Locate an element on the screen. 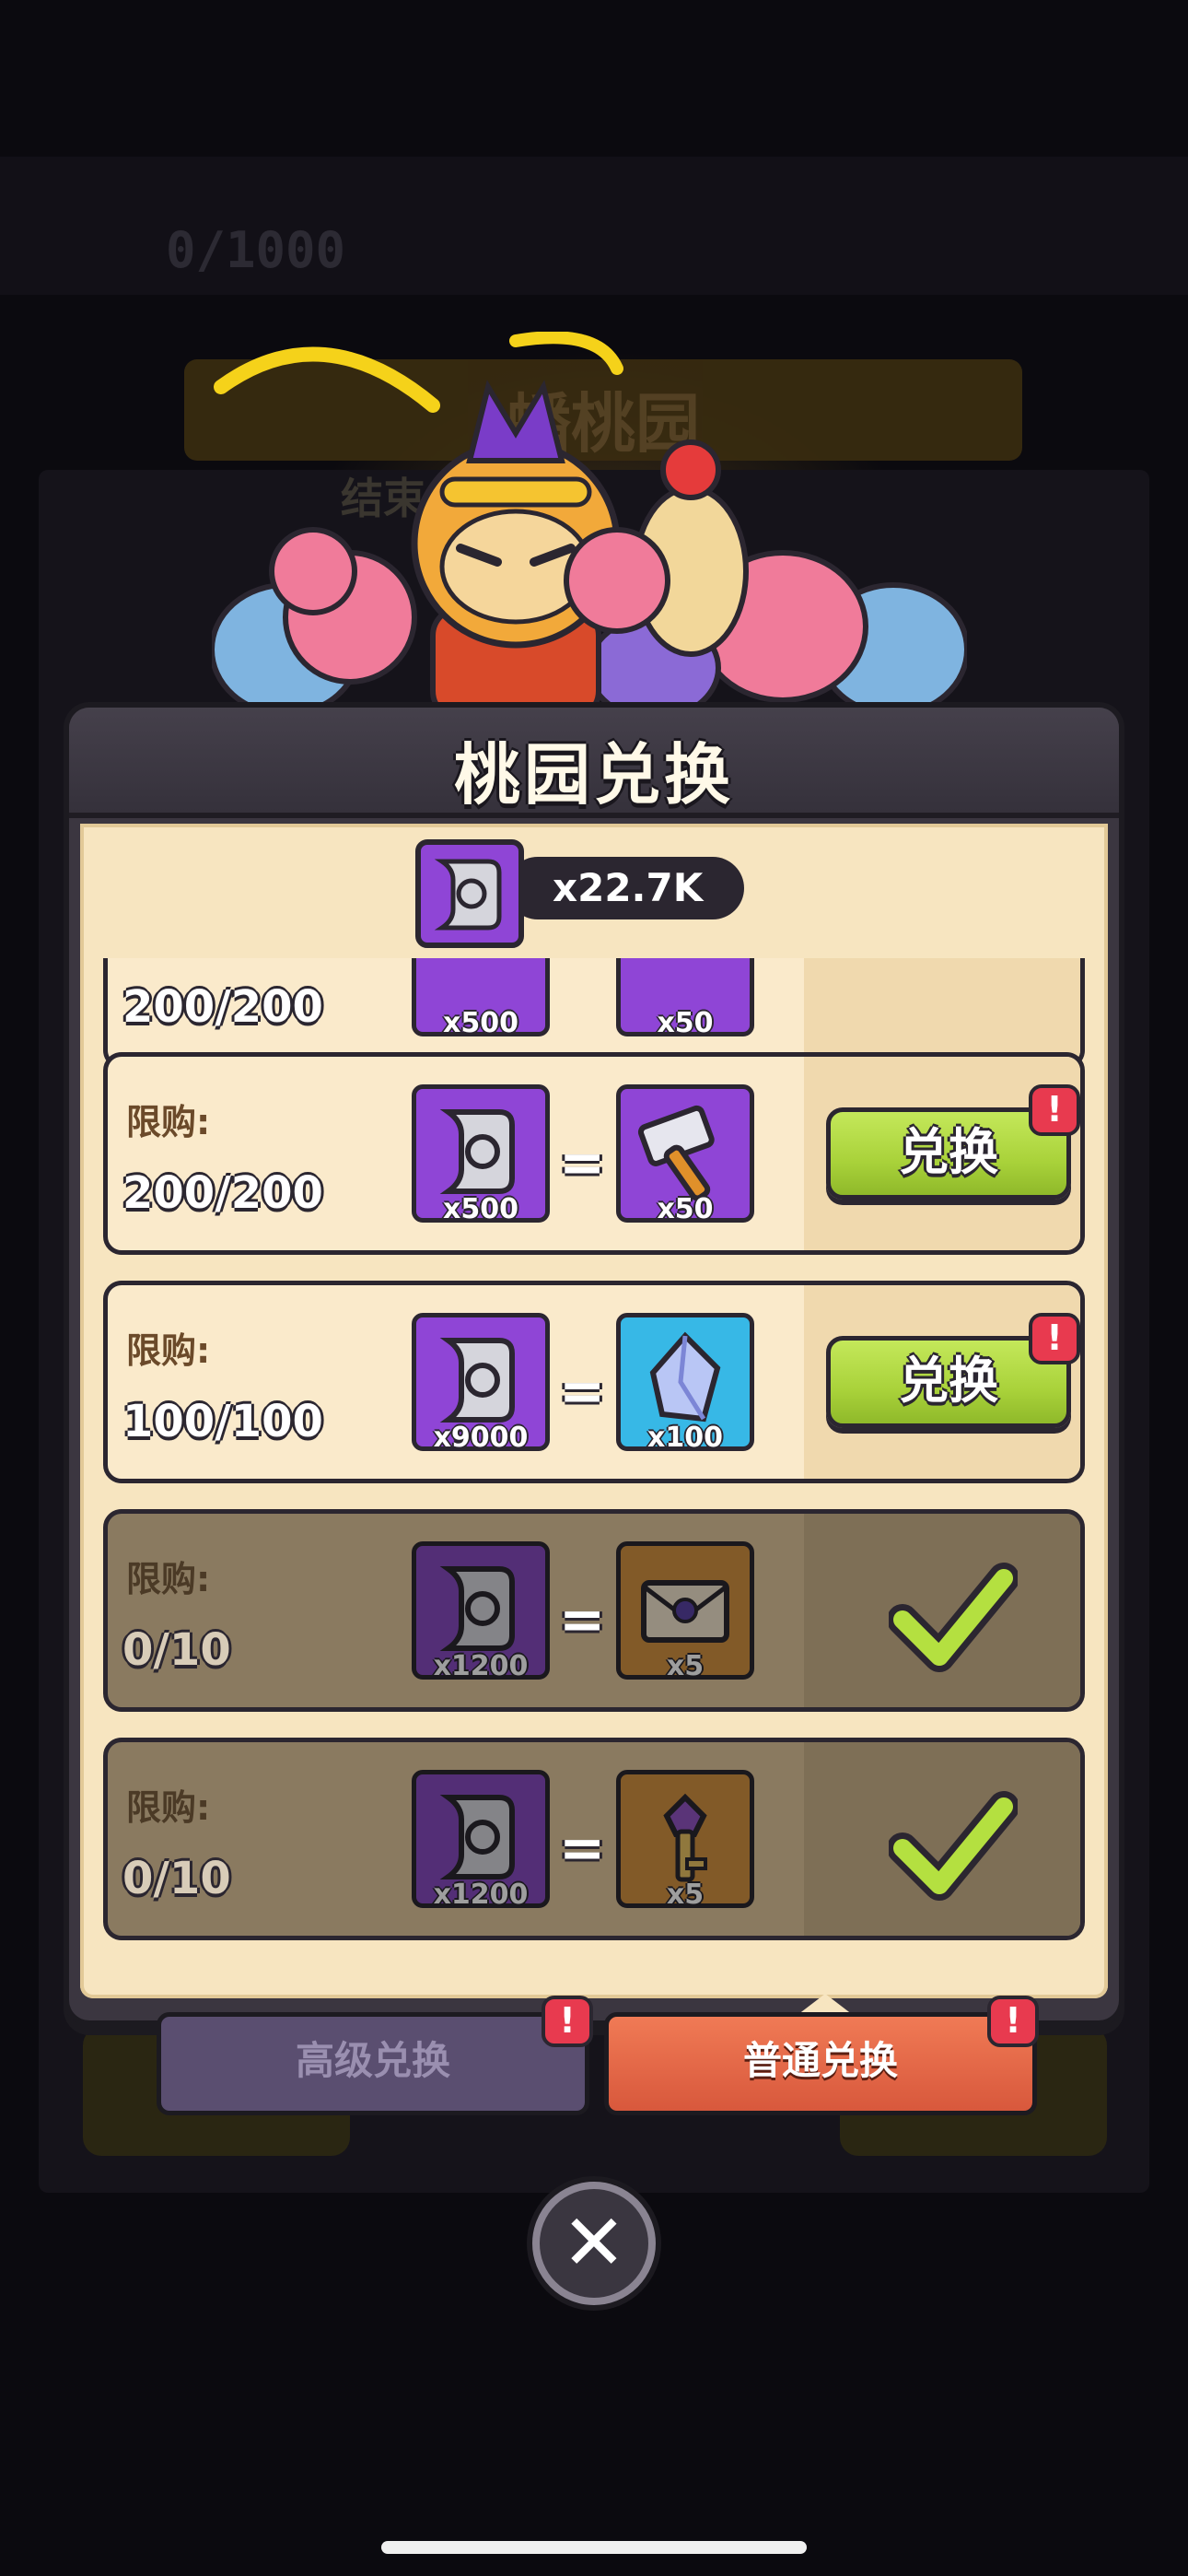 The height and width of the screenshot is (2576, 1188). tab-normal-exchange: 普通兑换 is located at coordinates (821, 2063).